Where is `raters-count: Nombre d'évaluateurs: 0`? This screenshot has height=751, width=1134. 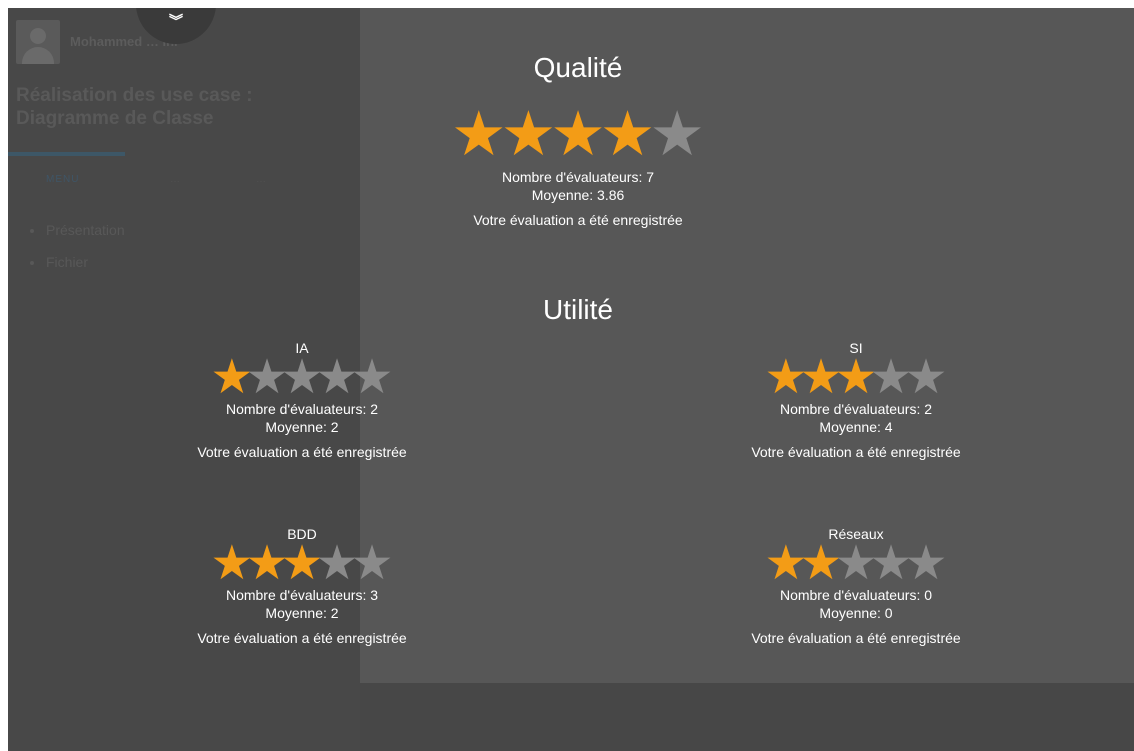 raters-count: Nombre d'évaluateurs: 0 is located at coordinates (856, 595).